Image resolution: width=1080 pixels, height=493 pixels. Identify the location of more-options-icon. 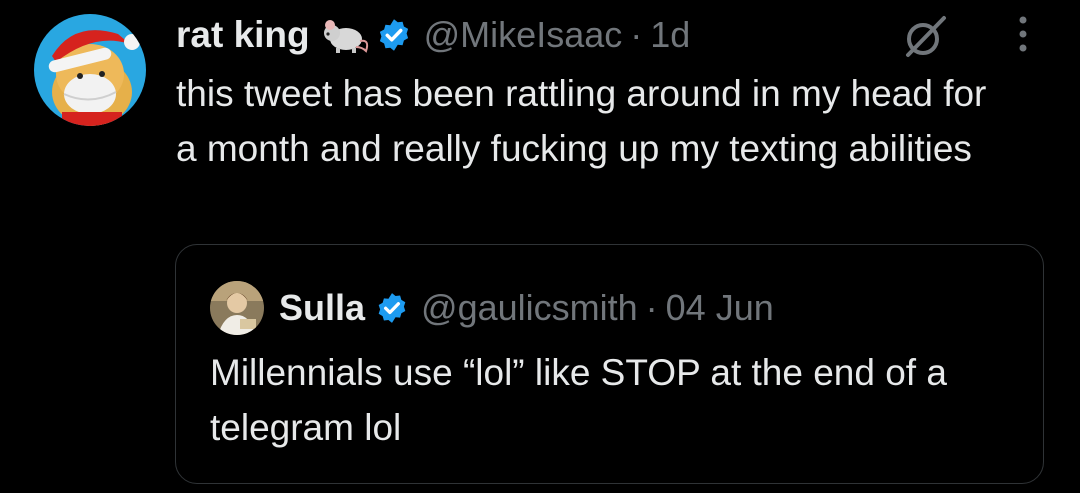
(1023, 34).